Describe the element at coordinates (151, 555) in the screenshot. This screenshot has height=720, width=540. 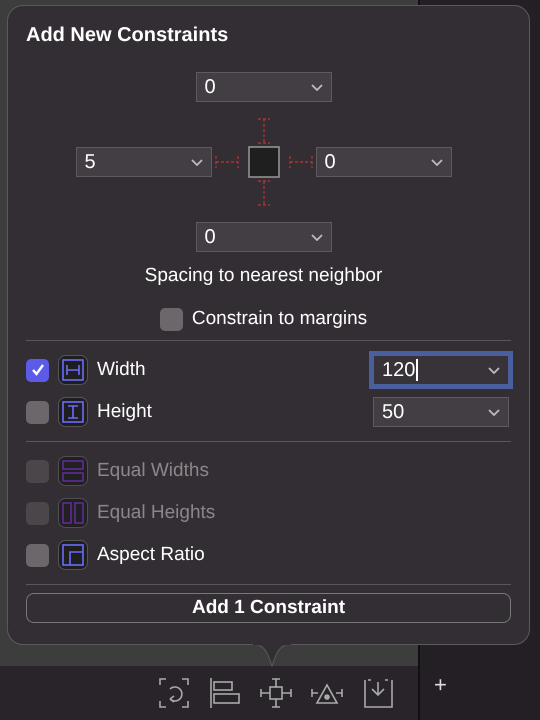
I see `constraint-label: Aspect Ratio` at that location.